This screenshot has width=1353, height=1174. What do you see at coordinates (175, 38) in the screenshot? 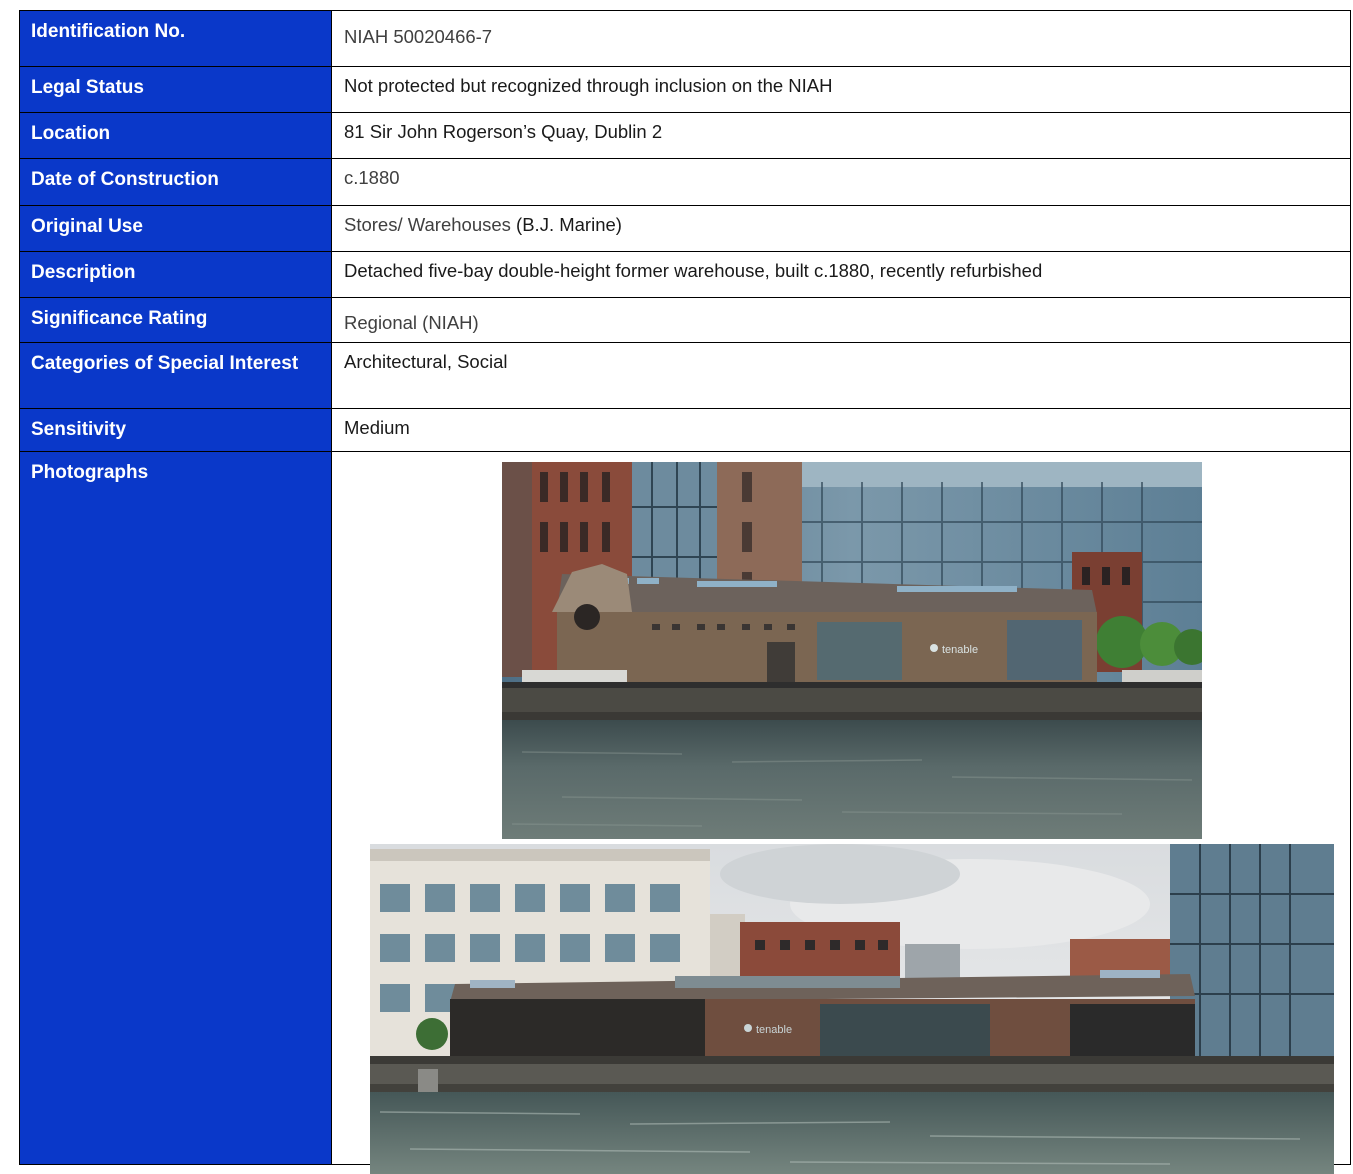
I see `identification-label: Identification No.` at bounding box center [175, 38].